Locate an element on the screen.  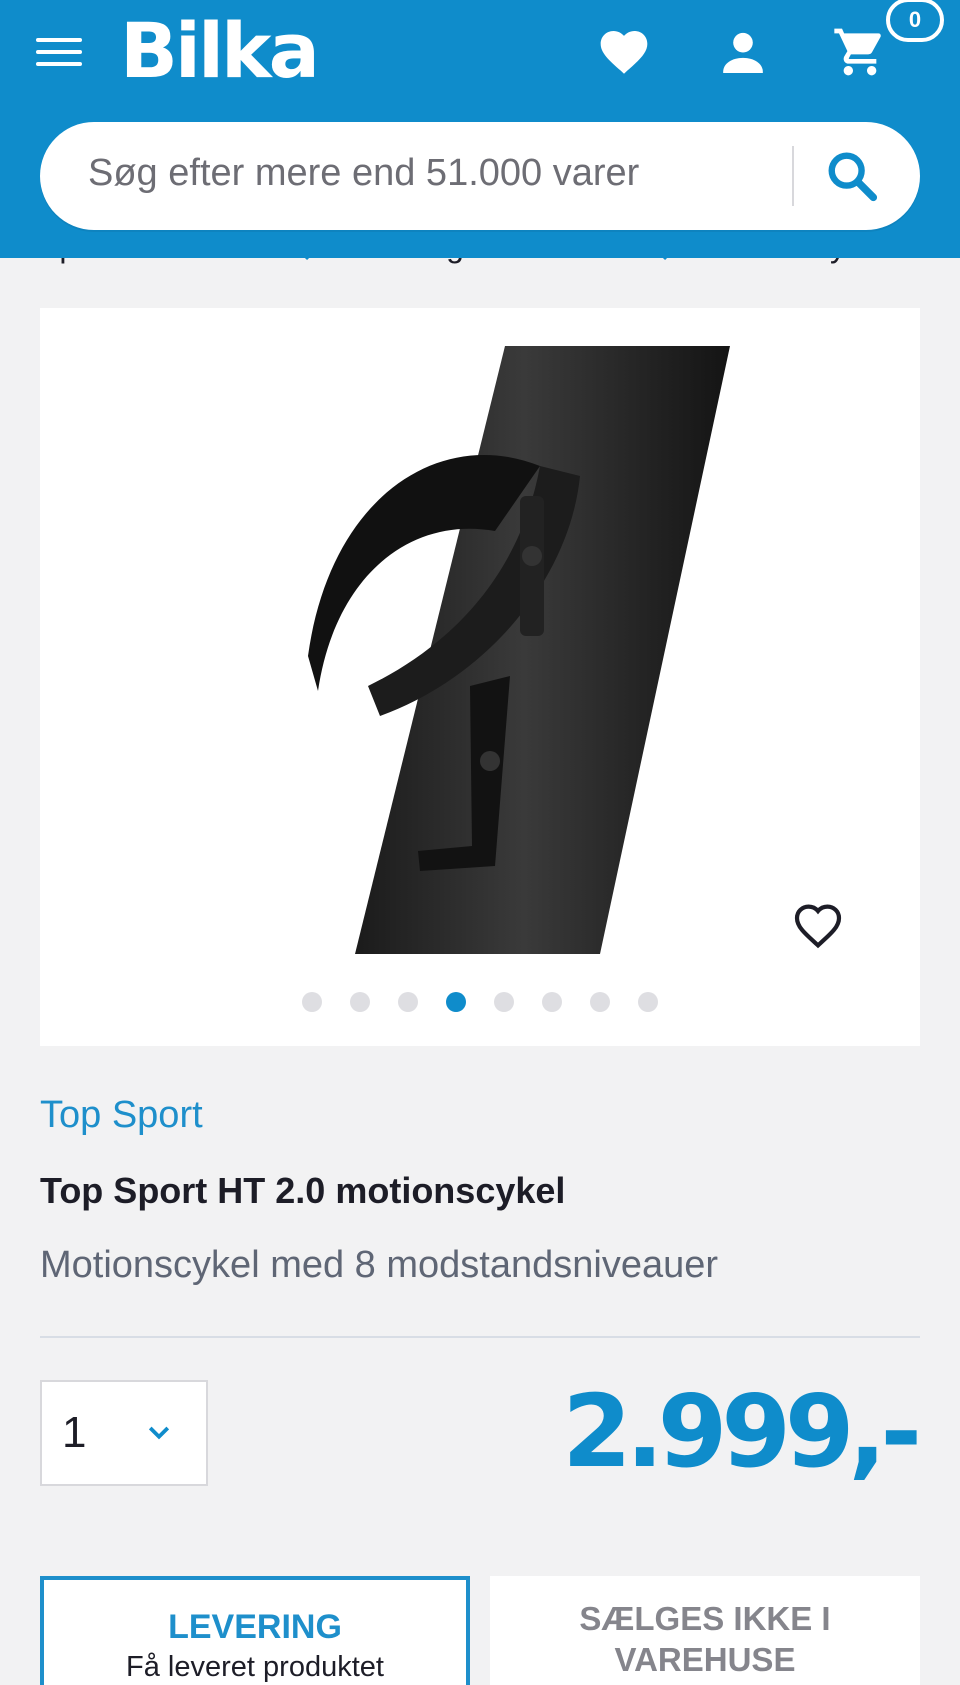
menu-icon is located at coordinates (59, 55).